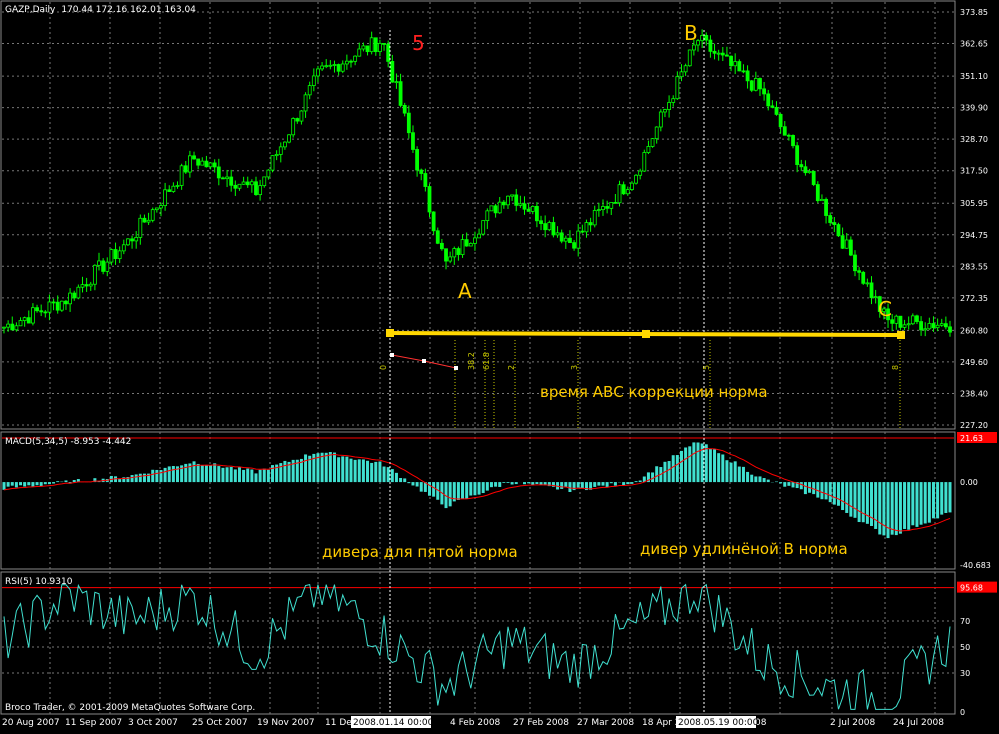  I want to click on rsi-title: RSI(5) 10.9310, so click(39, 582).